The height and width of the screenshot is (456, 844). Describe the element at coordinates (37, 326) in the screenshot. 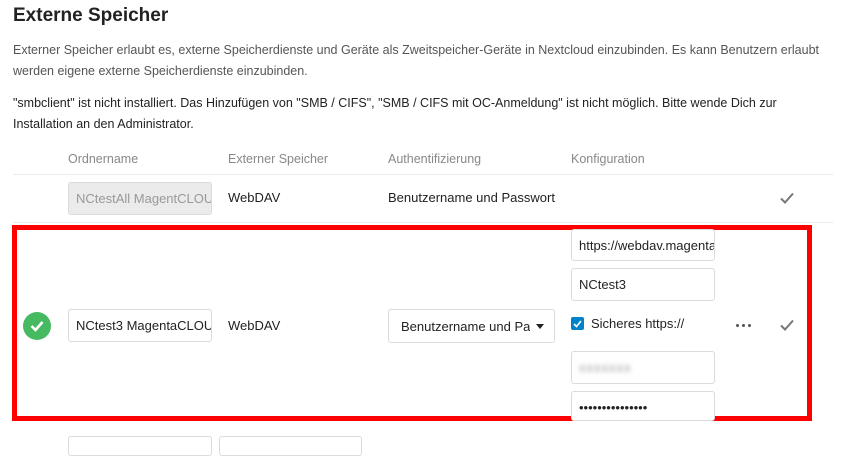

I see `status-ok-icon` at that location.